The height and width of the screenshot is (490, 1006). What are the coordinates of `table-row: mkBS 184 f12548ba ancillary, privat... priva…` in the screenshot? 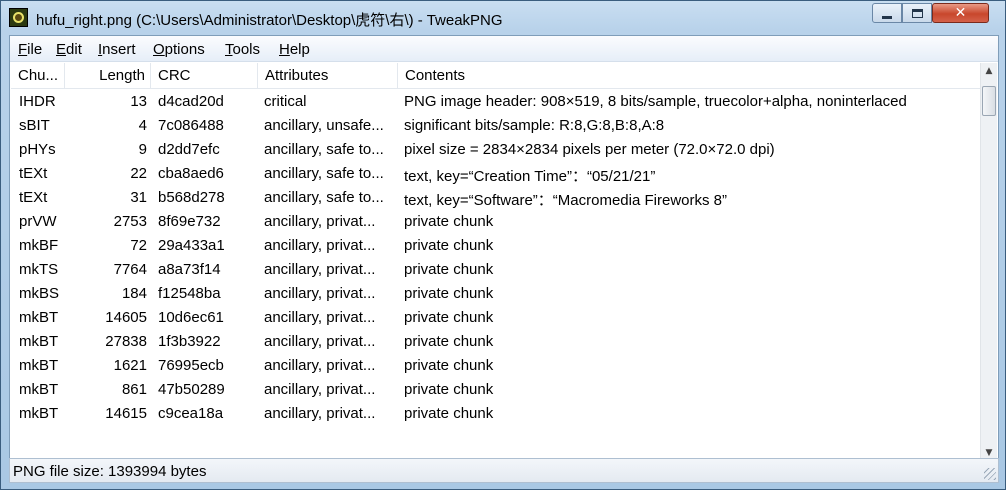 It's located at (495, 294).